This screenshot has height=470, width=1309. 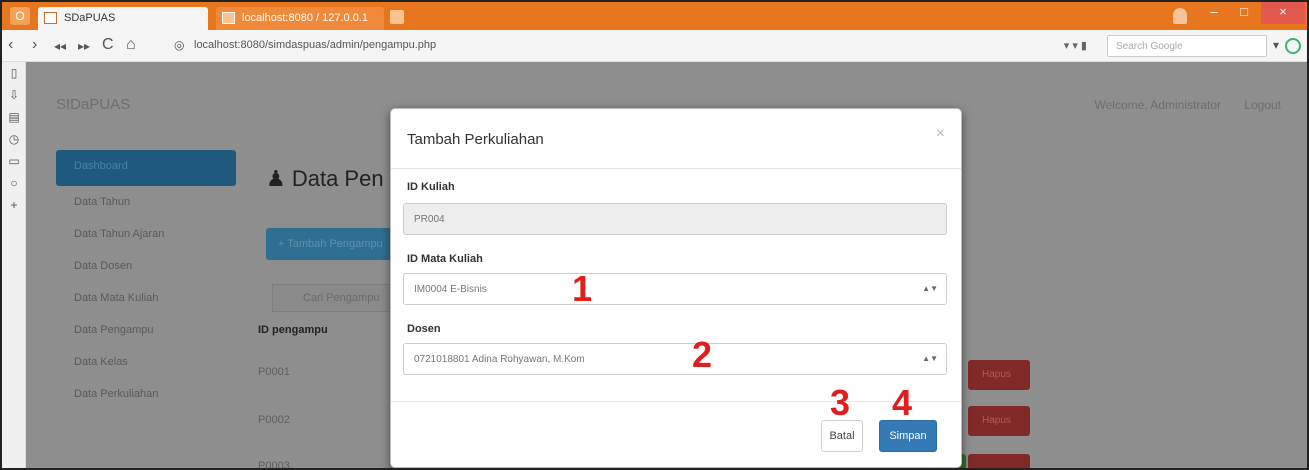 What do you see at coordinates (840, 402) in the screenshot?
I see `annotation-3: 3` at bounding box center [840, 402].